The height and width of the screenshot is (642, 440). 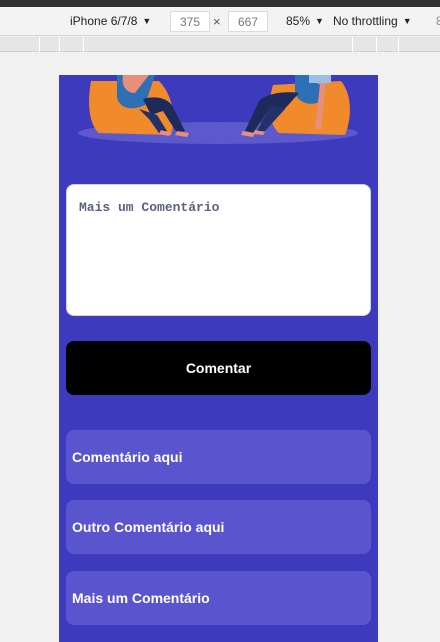 What do you see at coordinates (248, 21) in the screenshot?
I see `height-input: 667` at bounding box center [248, 21].